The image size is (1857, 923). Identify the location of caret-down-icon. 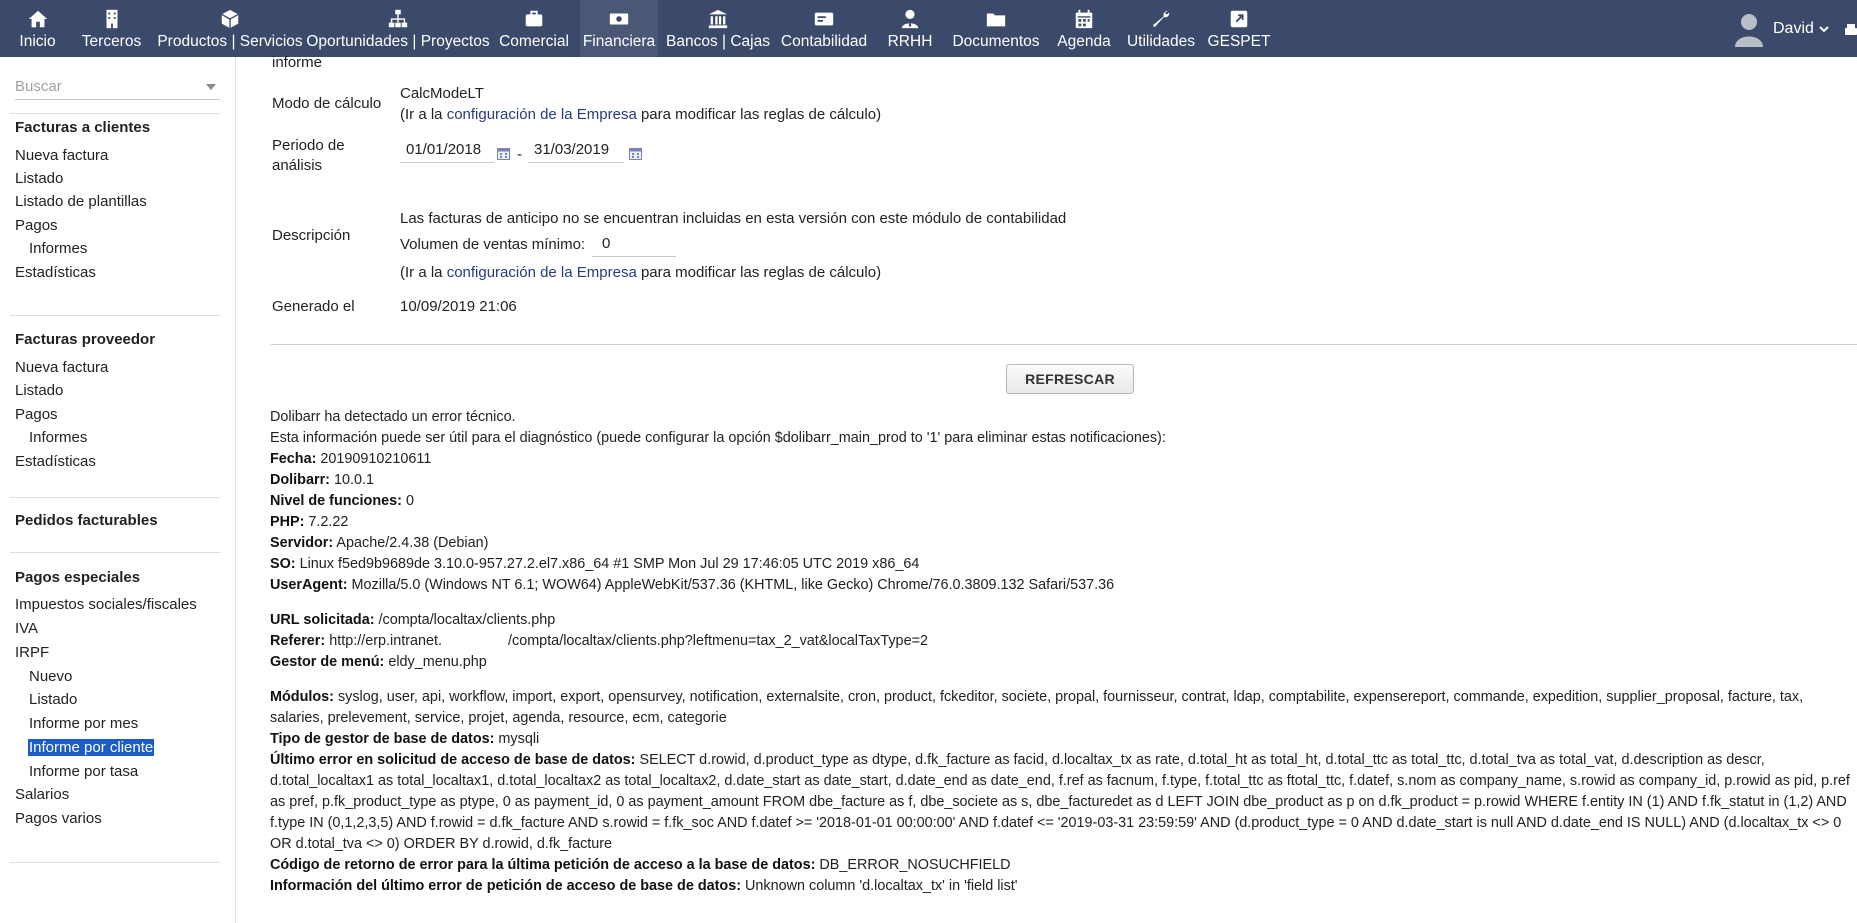
(211, 87).